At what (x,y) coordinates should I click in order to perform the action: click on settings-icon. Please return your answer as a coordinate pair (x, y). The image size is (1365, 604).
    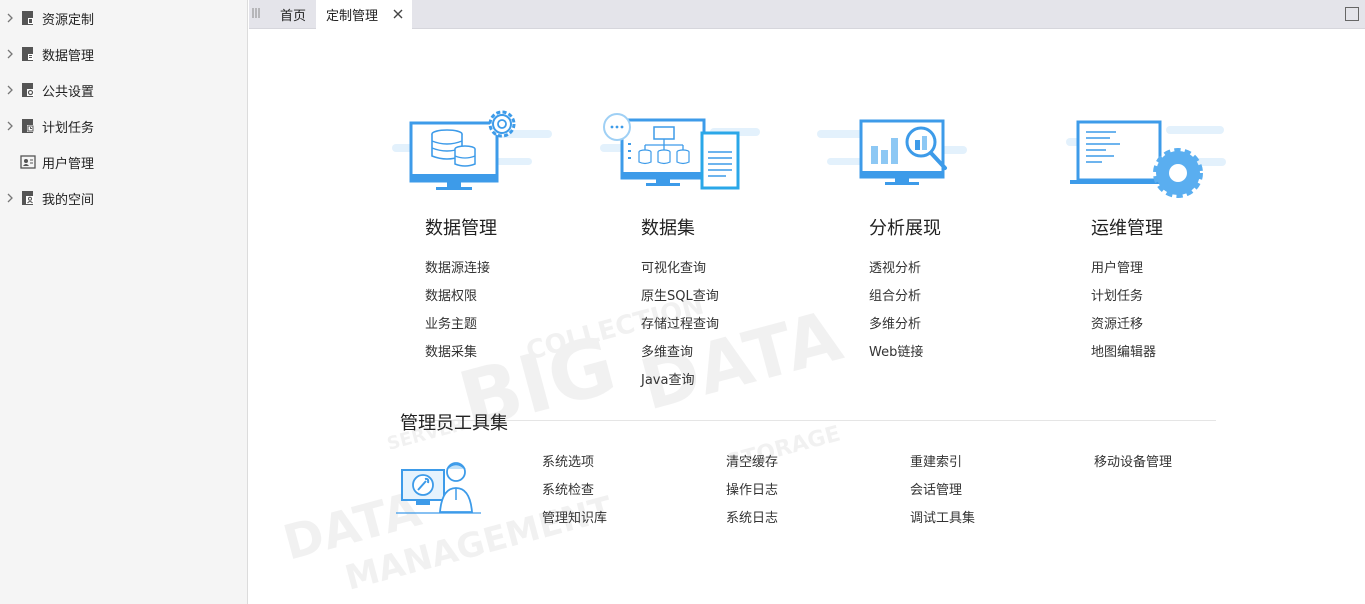
    Looking at the image, I should click on (28, 90).